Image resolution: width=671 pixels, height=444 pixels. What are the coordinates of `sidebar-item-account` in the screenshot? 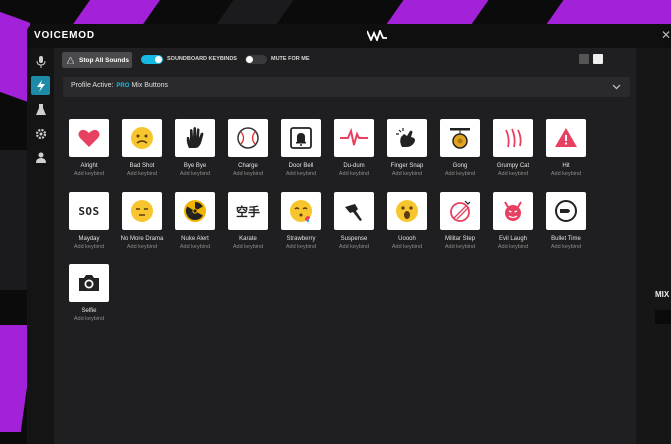 It's located at (40, 157).